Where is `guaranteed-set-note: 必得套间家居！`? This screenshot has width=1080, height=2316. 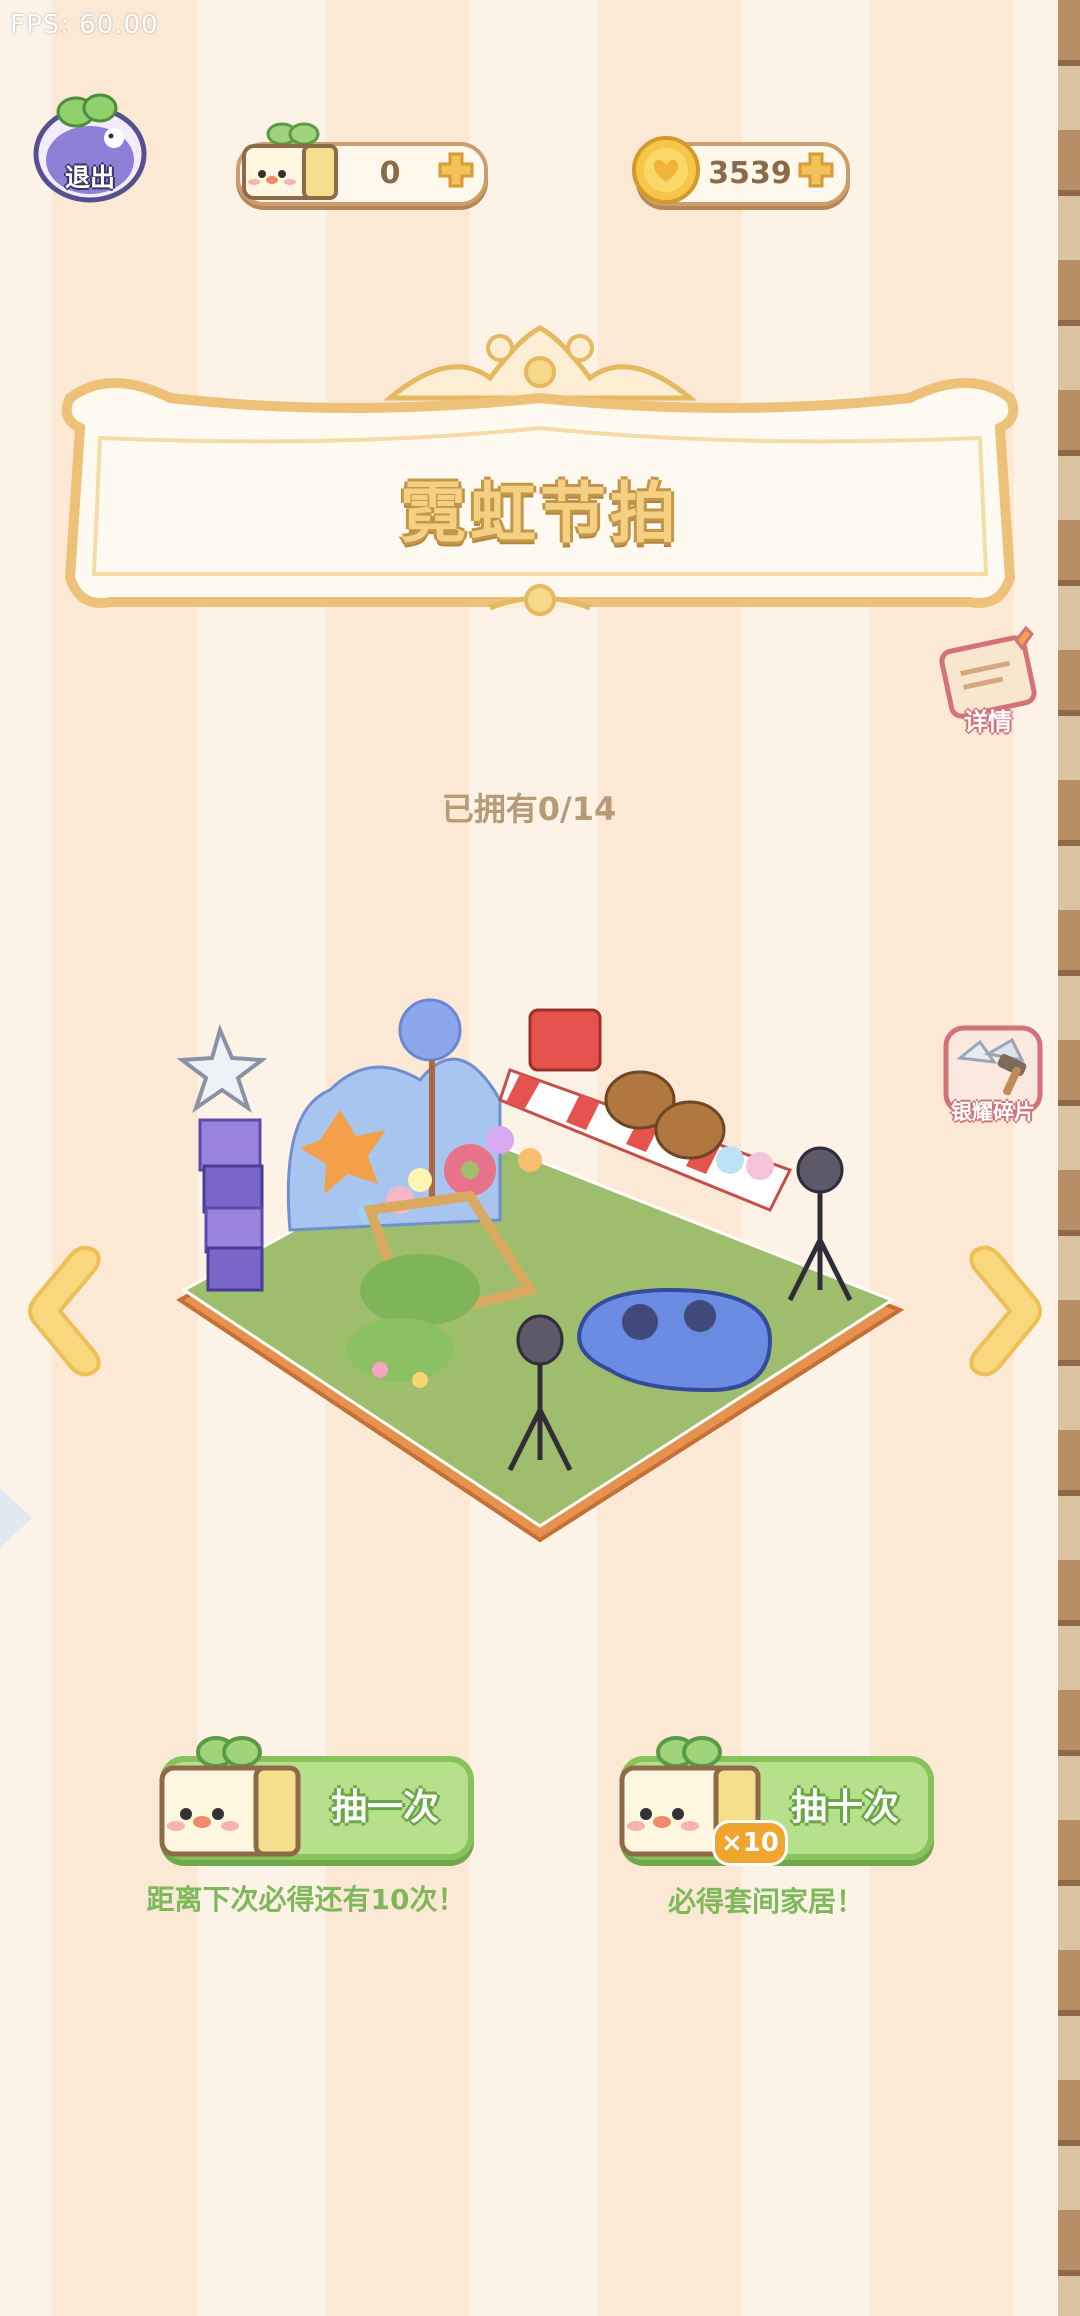 guaranteed-set-note: 必得套间家居！ is located at coordinates (765, 1901).